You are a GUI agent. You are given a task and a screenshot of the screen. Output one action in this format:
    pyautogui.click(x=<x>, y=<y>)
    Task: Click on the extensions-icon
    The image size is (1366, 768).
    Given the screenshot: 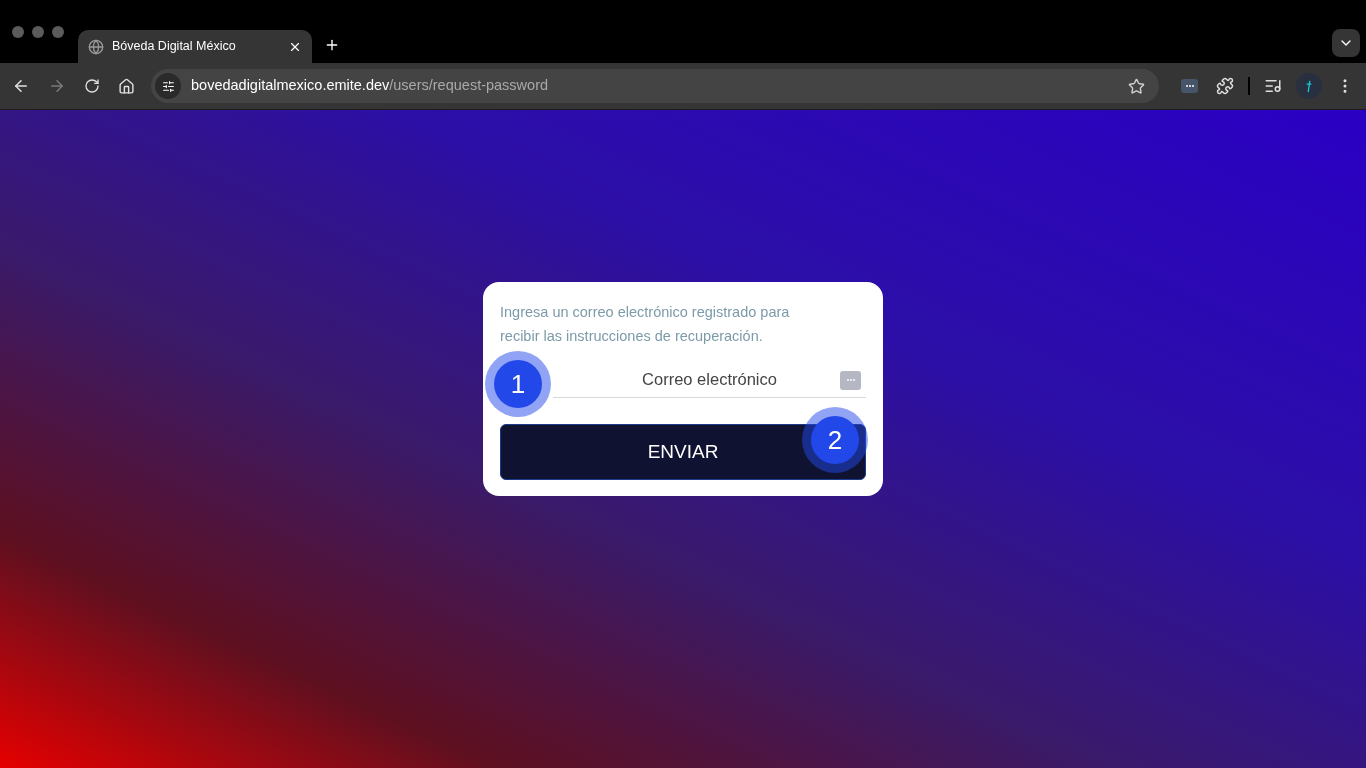 What is the action you would take?
    pyautogui.click(x=1225, y=86)
    